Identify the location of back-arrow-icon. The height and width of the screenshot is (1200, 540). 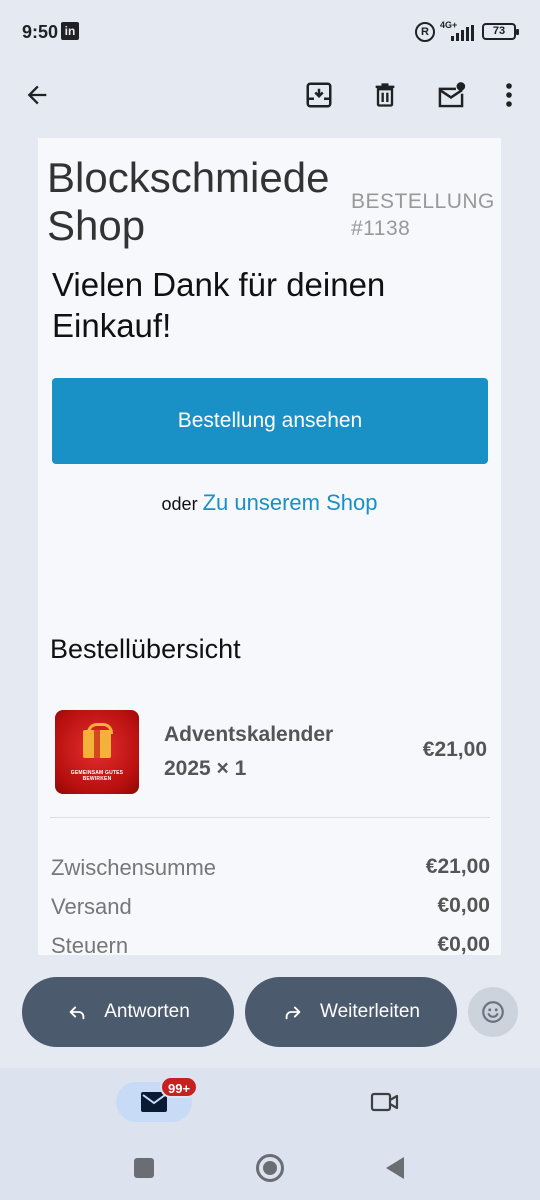
(37, 95).